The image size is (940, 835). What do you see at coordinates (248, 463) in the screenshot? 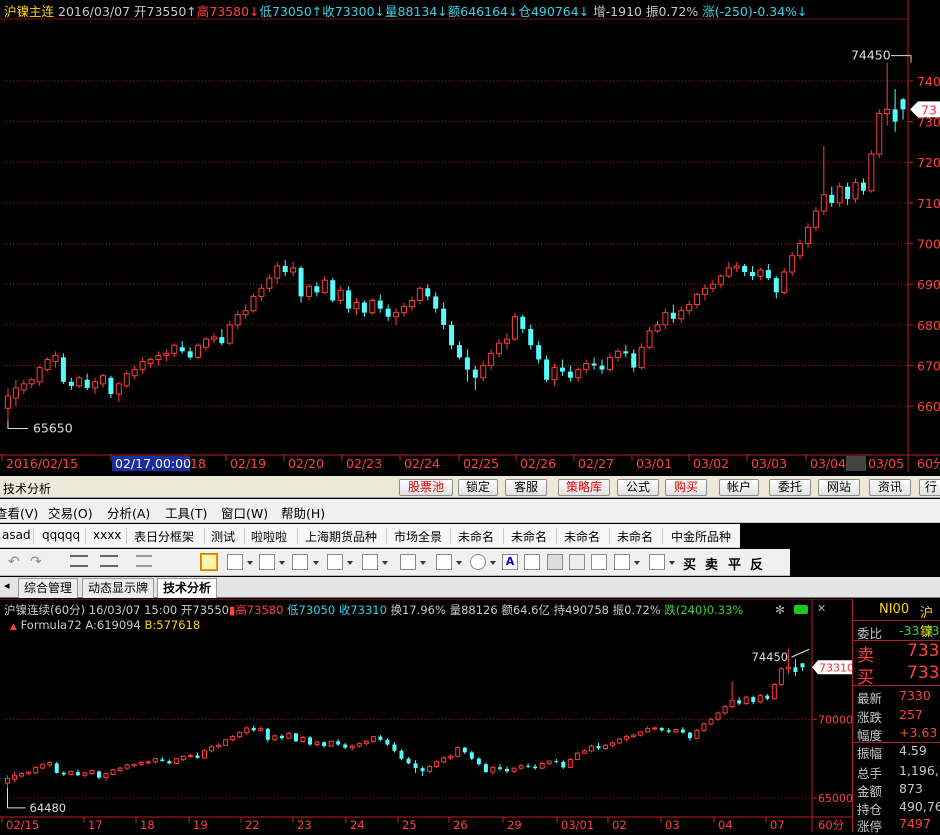
I see `x-tick-label: 02/19` at bounding box center [248, 463].